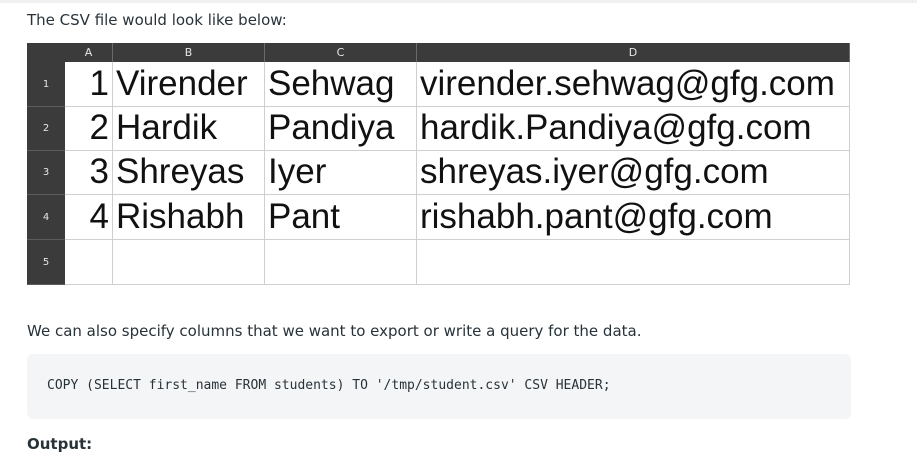 This screenshot has height=464, width=917. I want to click on cell-a5, so click(89, 262).